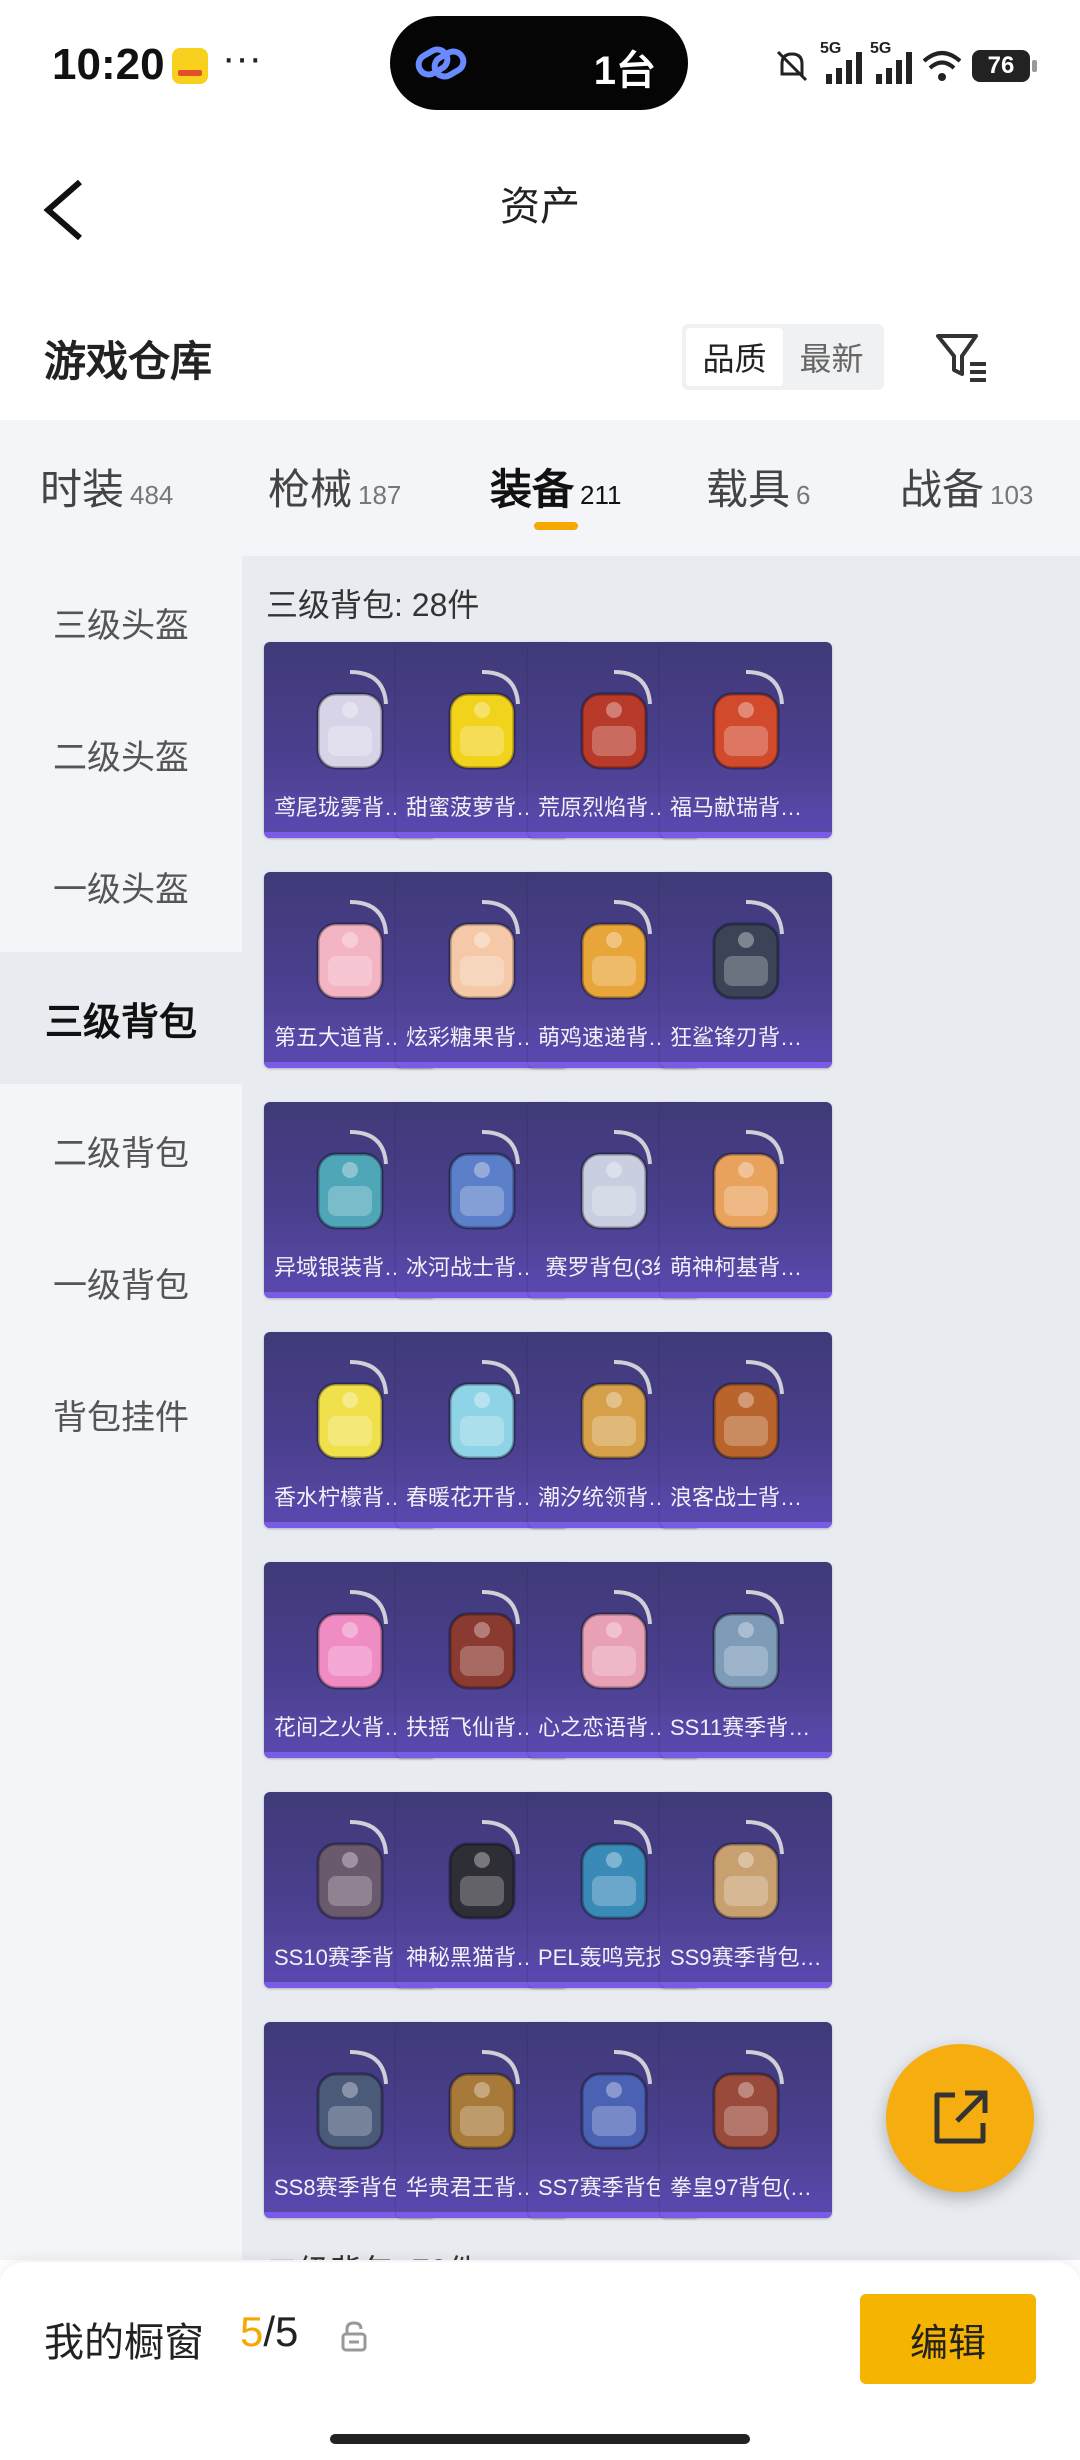 The width and height of the screenshot is (1080, 2460). Describe the element at coordinates (540, 2361) in the screenshot. I see `showcase-bar: 我的橱窗 5/5 编辑` at that location.